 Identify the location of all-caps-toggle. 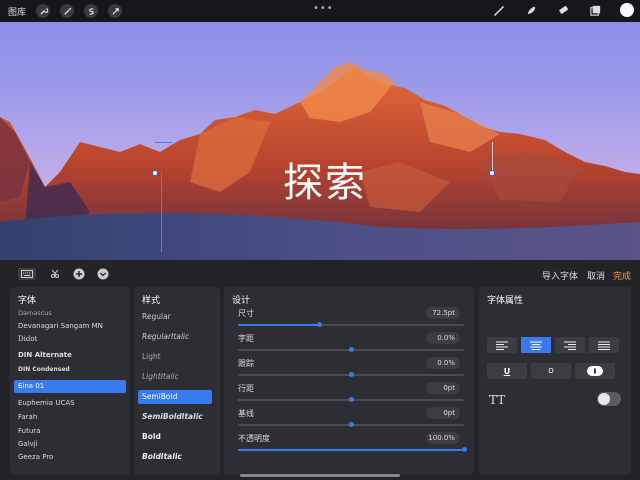
(609, 399).